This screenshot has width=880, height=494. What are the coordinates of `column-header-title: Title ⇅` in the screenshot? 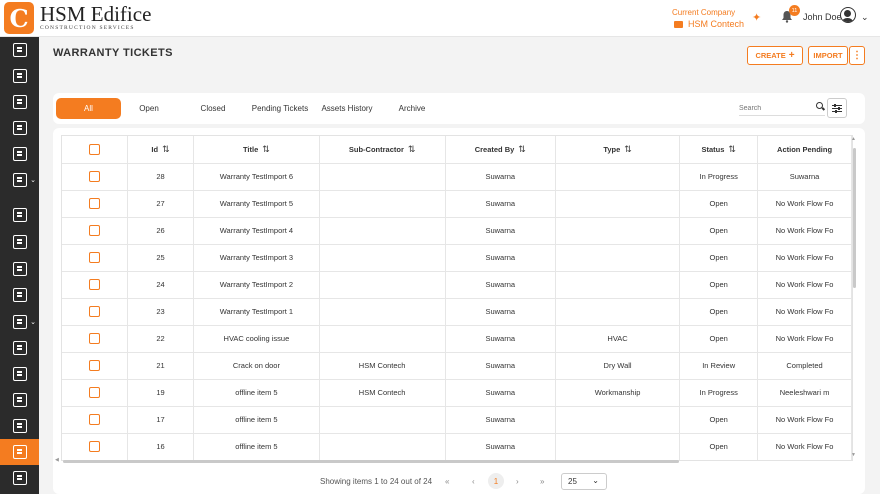 It's located at (256, 150).